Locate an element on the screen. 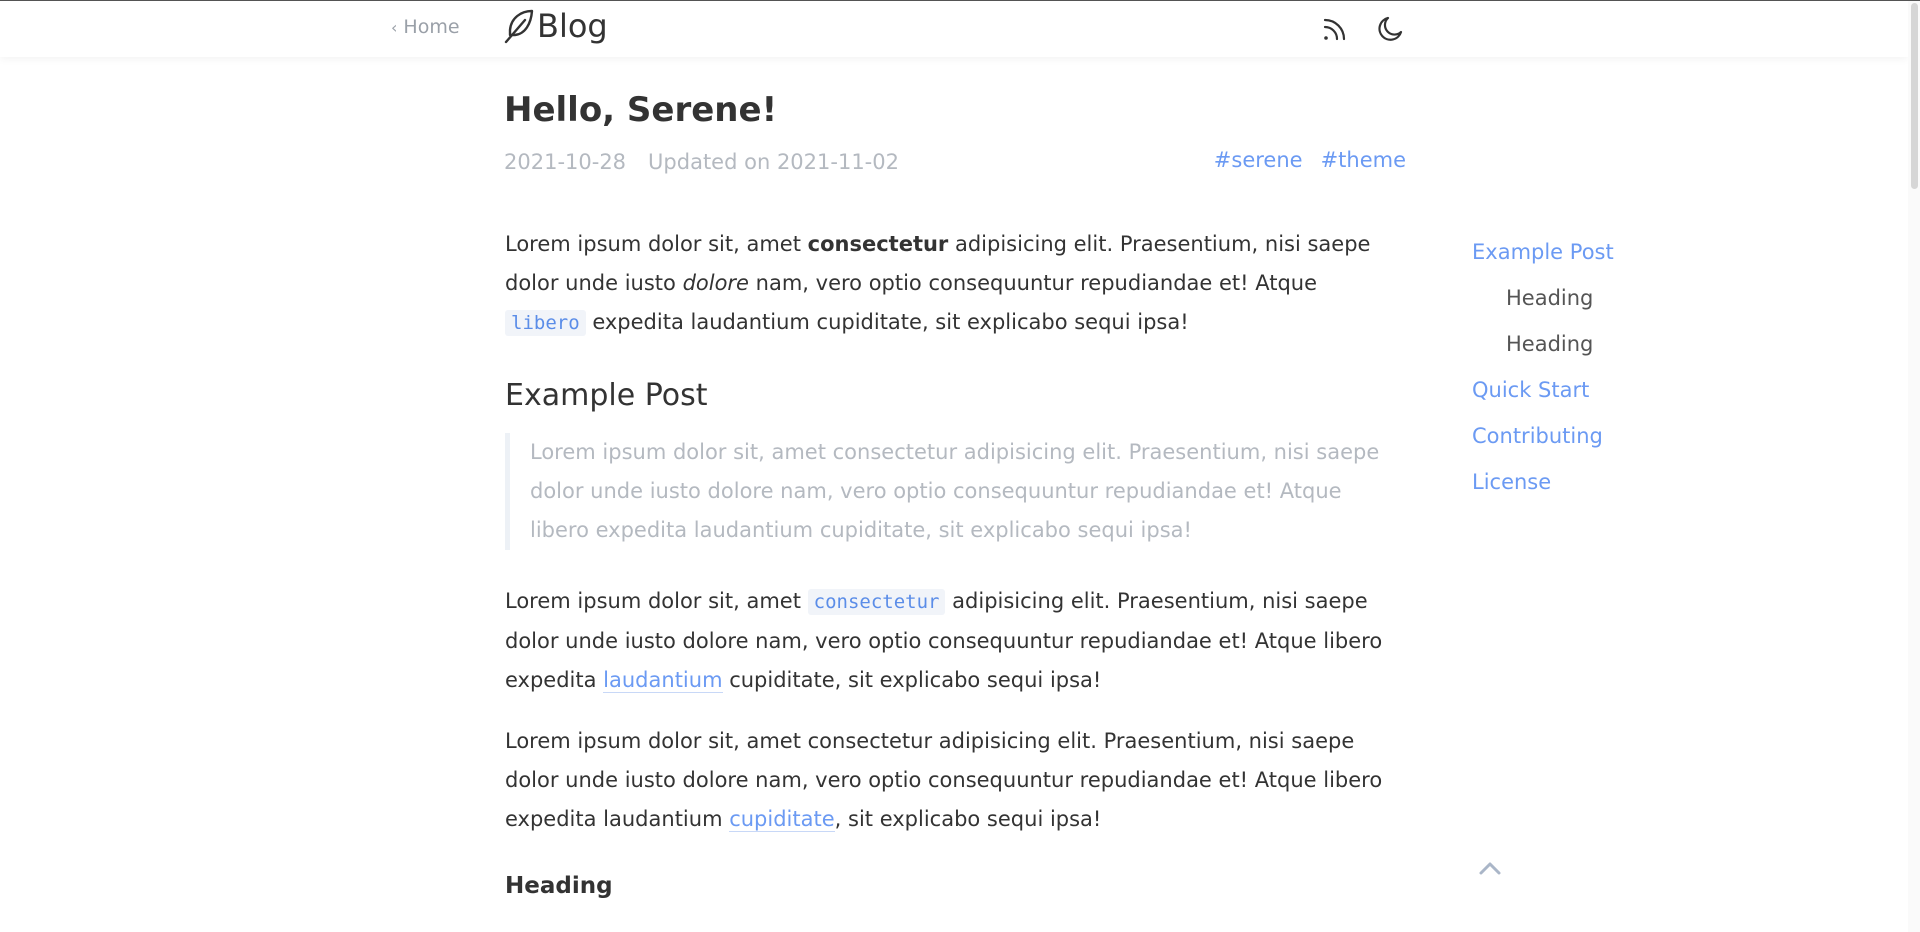 This screenshot has height=932, width=1920. bold-text: consectetur is located at coordinates (878, 244).